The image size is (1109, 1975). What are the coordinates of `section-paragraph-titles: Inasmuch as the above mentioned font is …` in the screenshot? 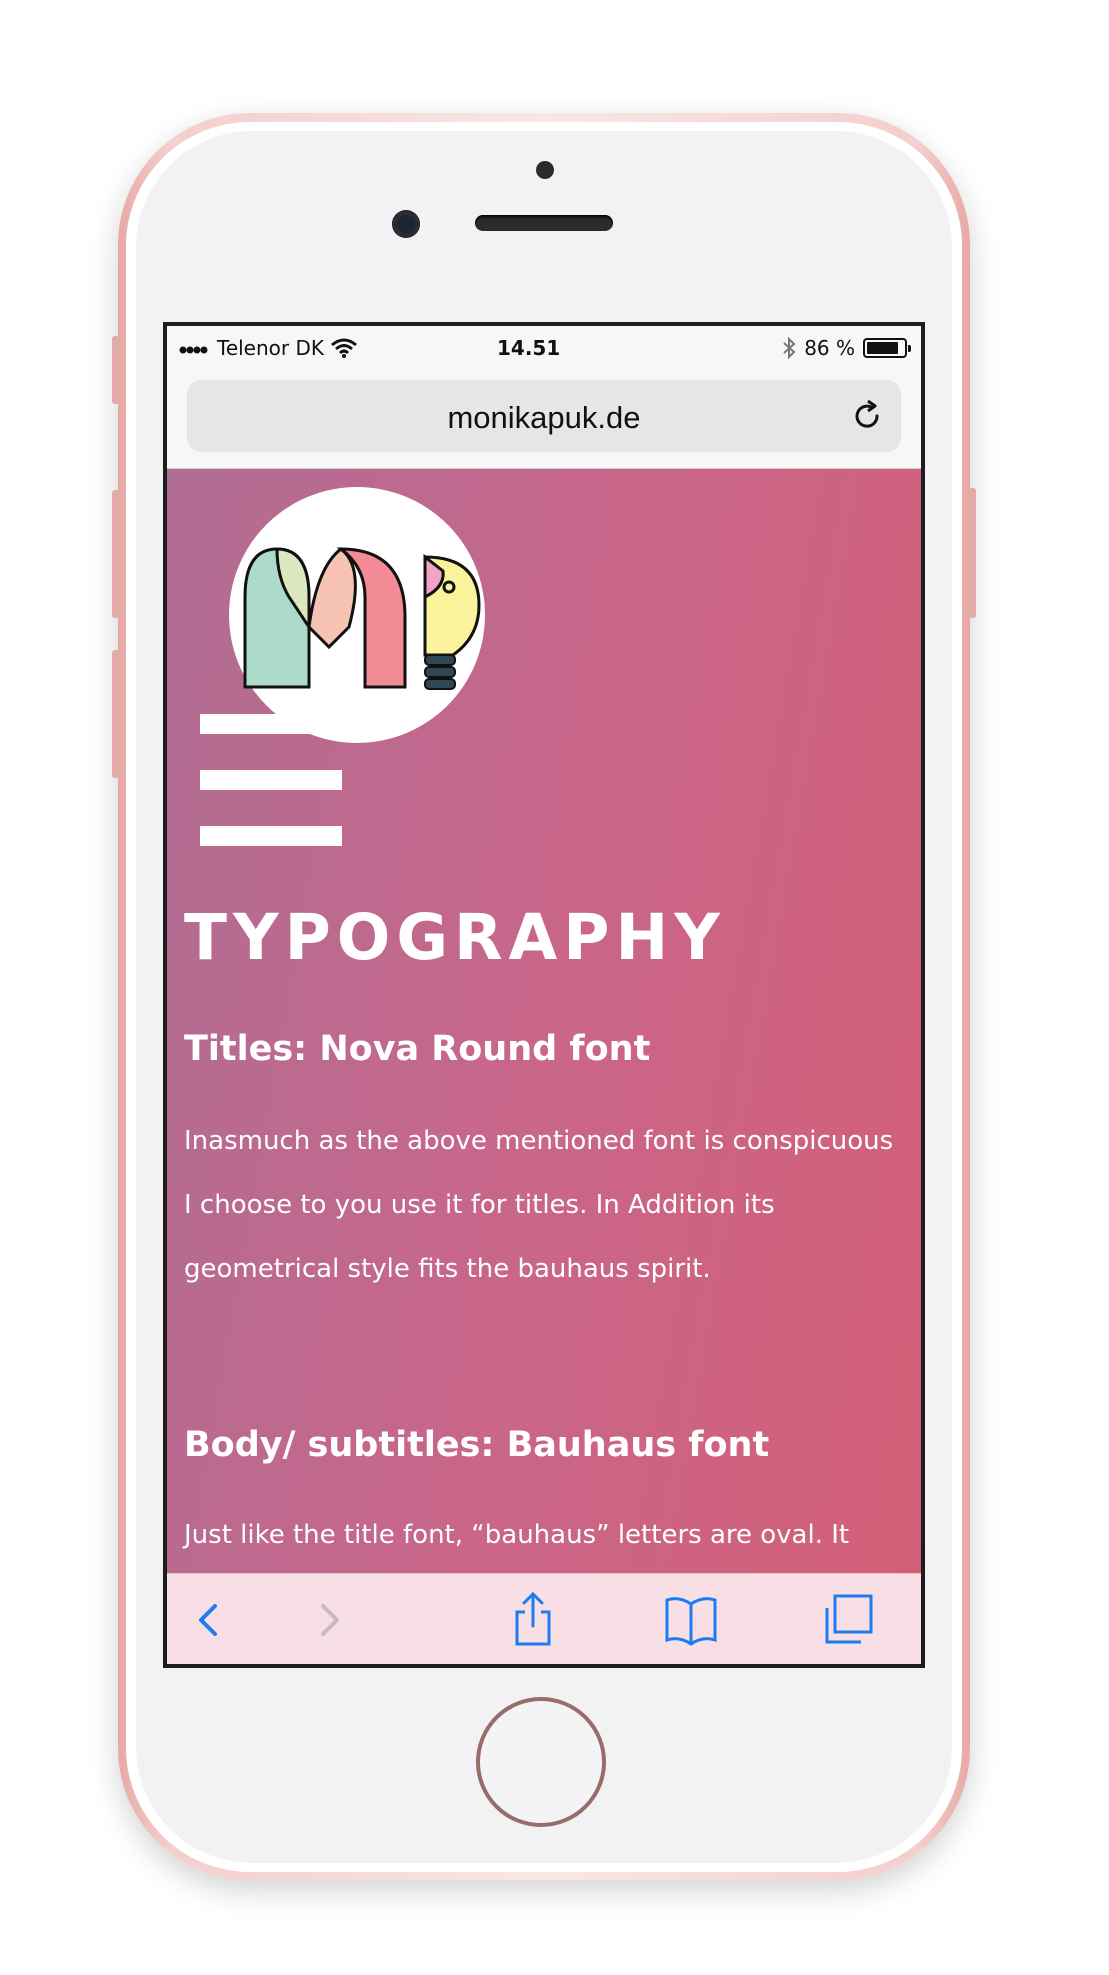 It's located at (539, 1205).